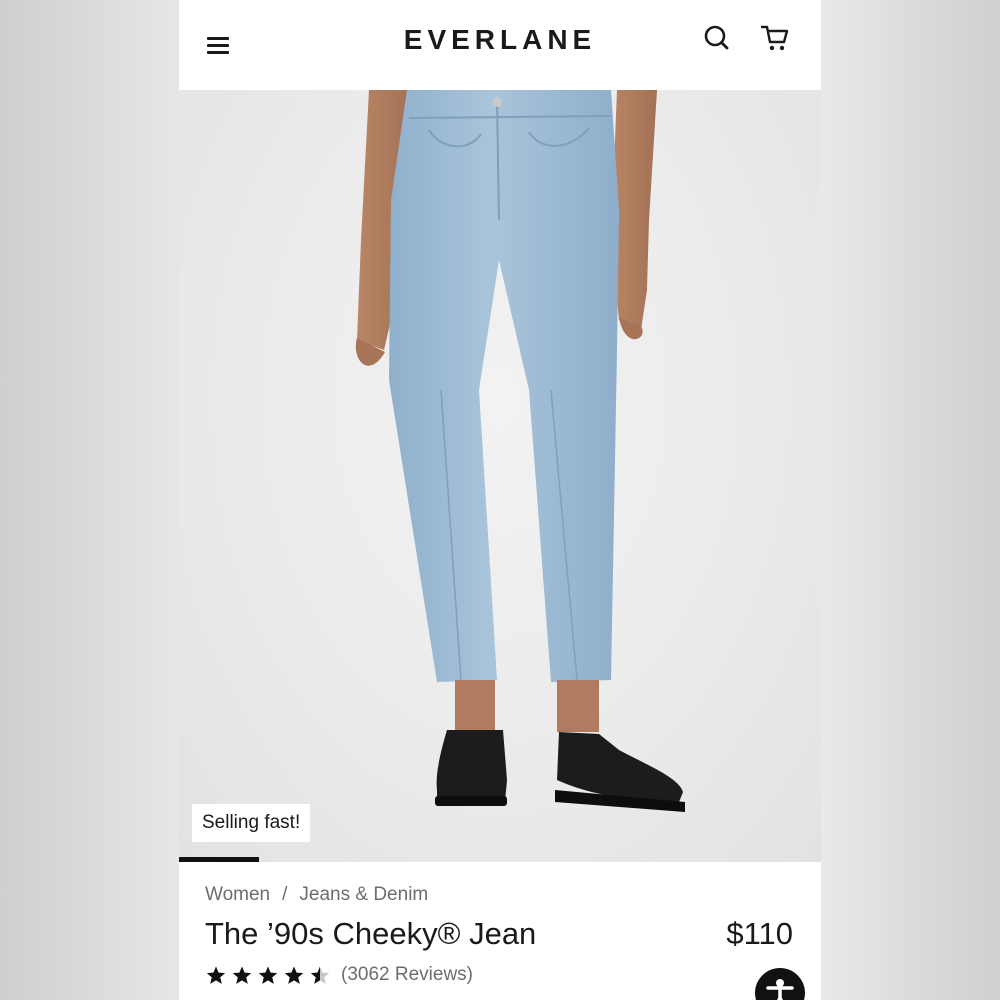  I want to click on cart-icon, so click(775, 38).